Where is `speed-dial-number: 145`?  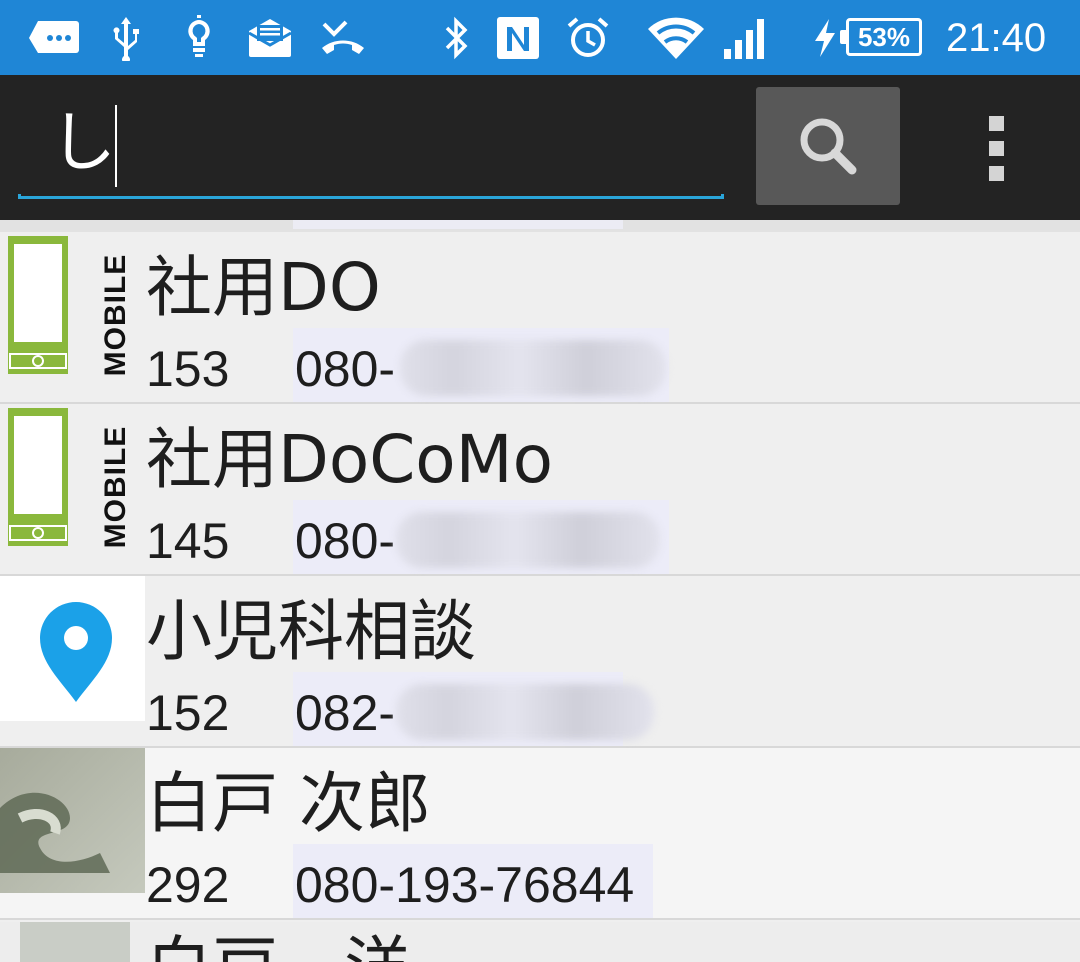 speed-dial-number: 145 is located at coordinates (188, 541).